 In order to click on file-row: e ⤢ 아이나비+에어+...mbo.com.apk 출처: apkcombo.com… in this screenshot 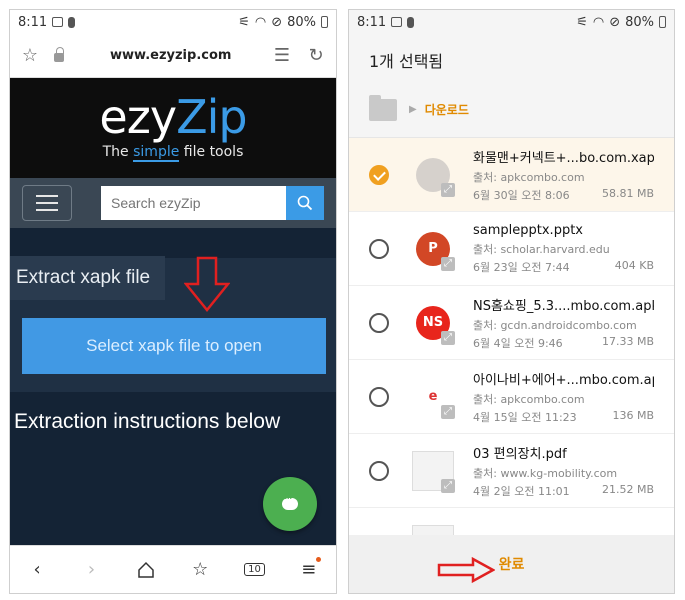, I will do `click(511, 397)`.